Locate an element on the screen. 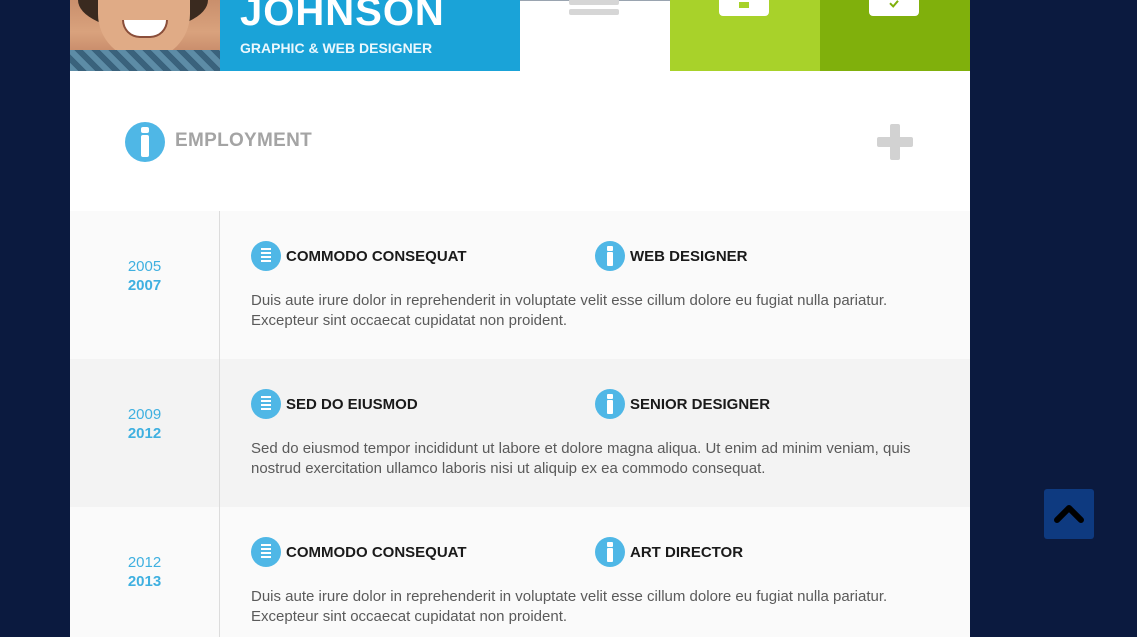  section-title: EMPLOYMENT is located at coordinates (244, 140).